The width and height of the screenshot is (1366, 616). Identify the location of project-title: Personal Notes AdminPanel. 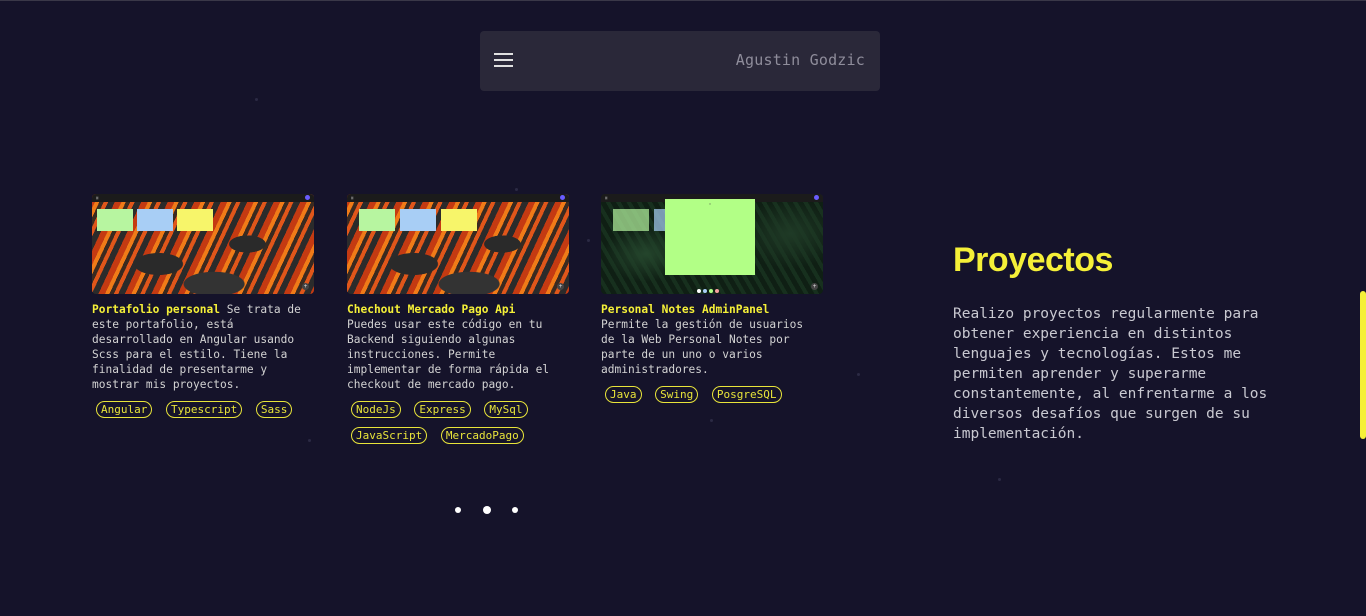
(685, 309).